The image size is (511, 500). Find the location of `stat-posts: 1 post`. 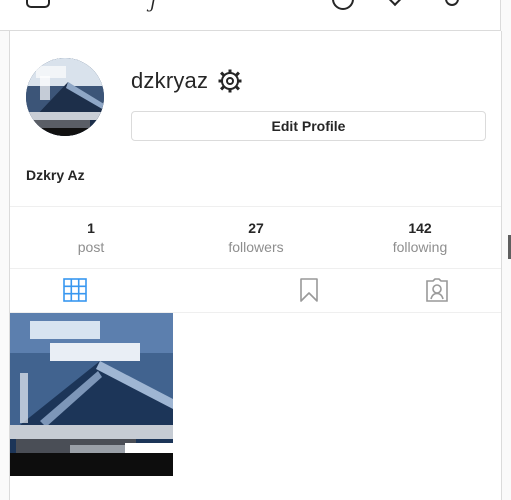

stat-posts: 1 post is located at coordinates (91, 238).